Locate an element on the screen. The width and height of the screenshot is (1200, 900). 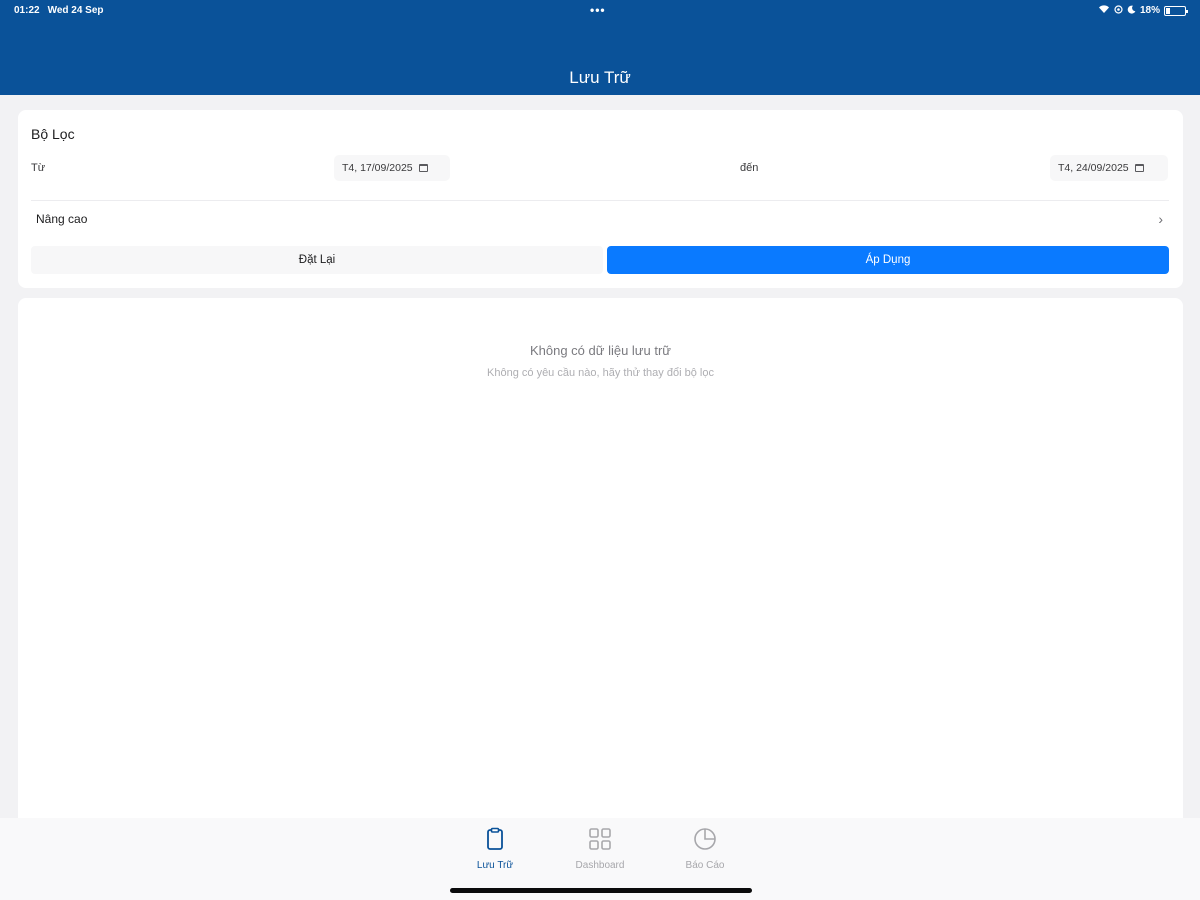
home-indicator is located at coordinates (601, 890).